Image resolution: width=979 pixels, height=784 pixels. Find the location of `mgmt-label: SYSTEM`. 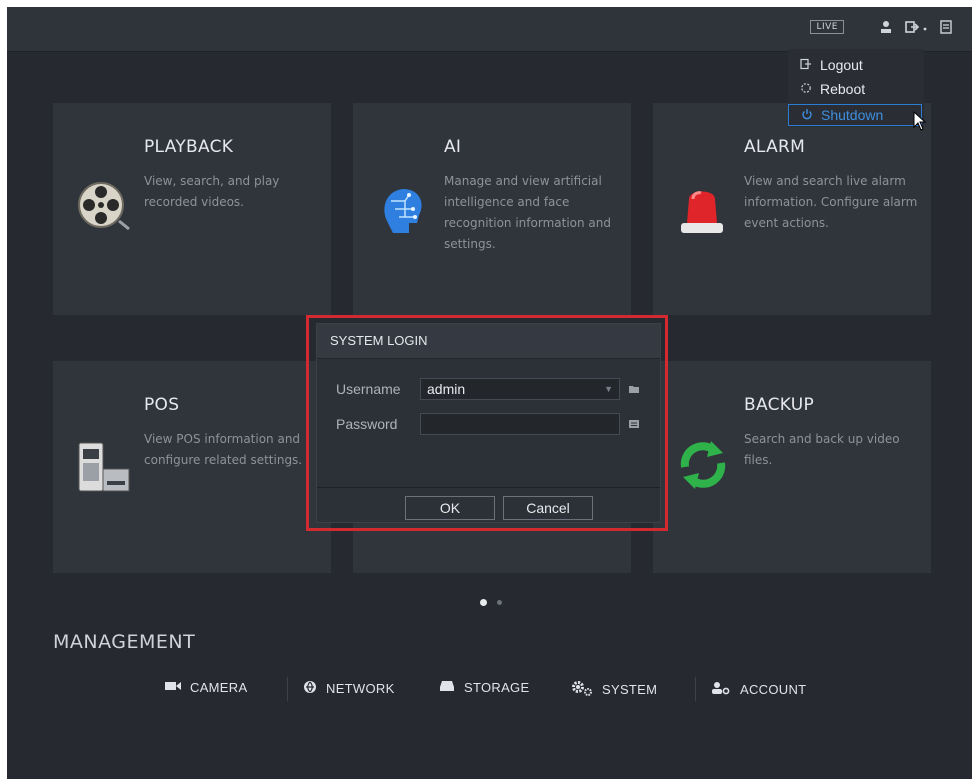

mgmt-label: SYSTEM is located at coordinates (630, 689).